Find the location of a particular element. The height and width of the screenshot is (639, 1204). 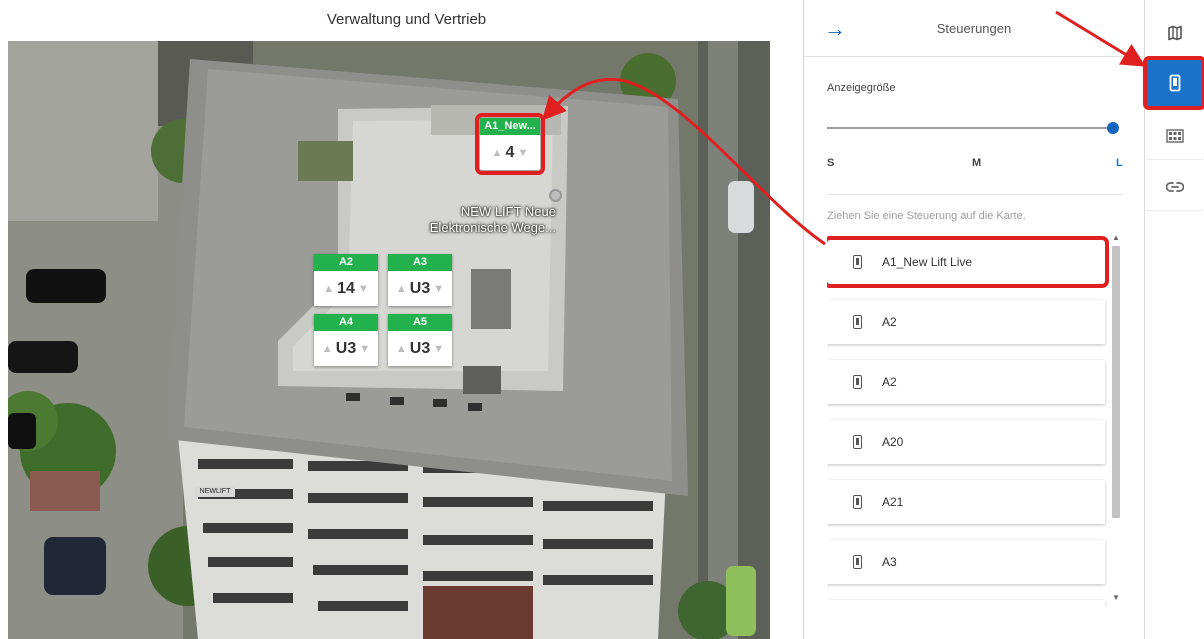

control-item-label: A1_New Lift Live is located at coordinates (927, 262).